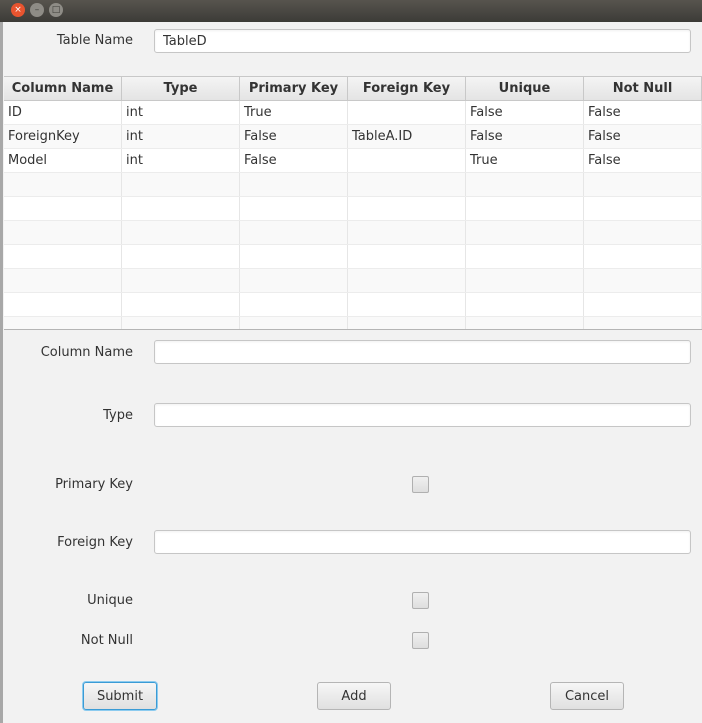 The image size is (702, 723). I want to click on not-null-checkbox, so click(420, 640).